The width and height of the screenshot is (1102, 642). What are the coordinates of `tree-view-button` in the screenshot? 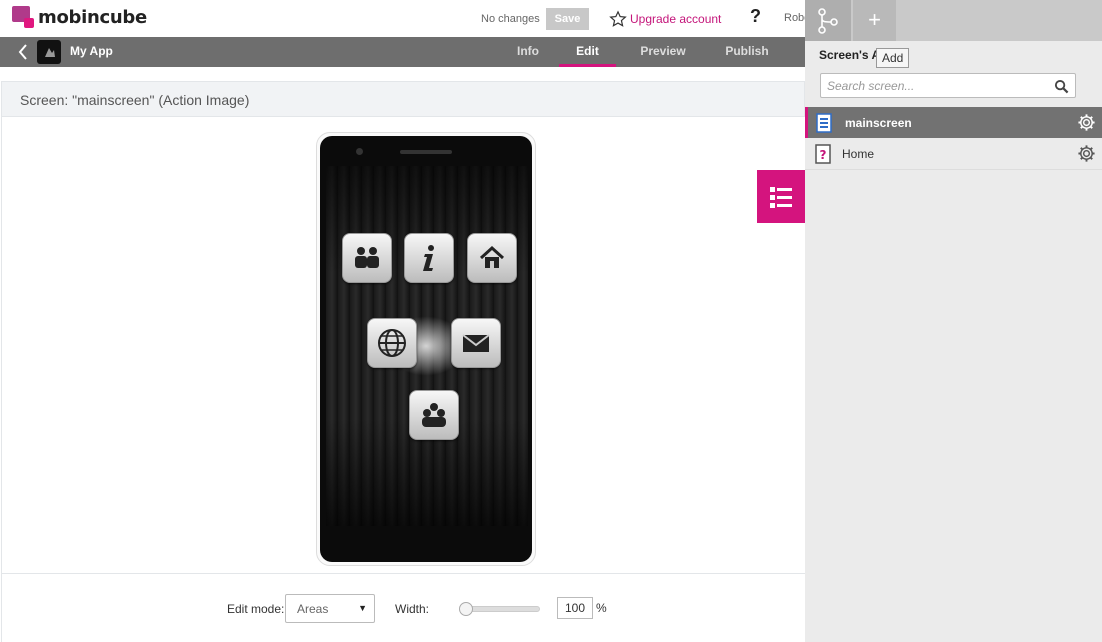 It's located at (828, 20).